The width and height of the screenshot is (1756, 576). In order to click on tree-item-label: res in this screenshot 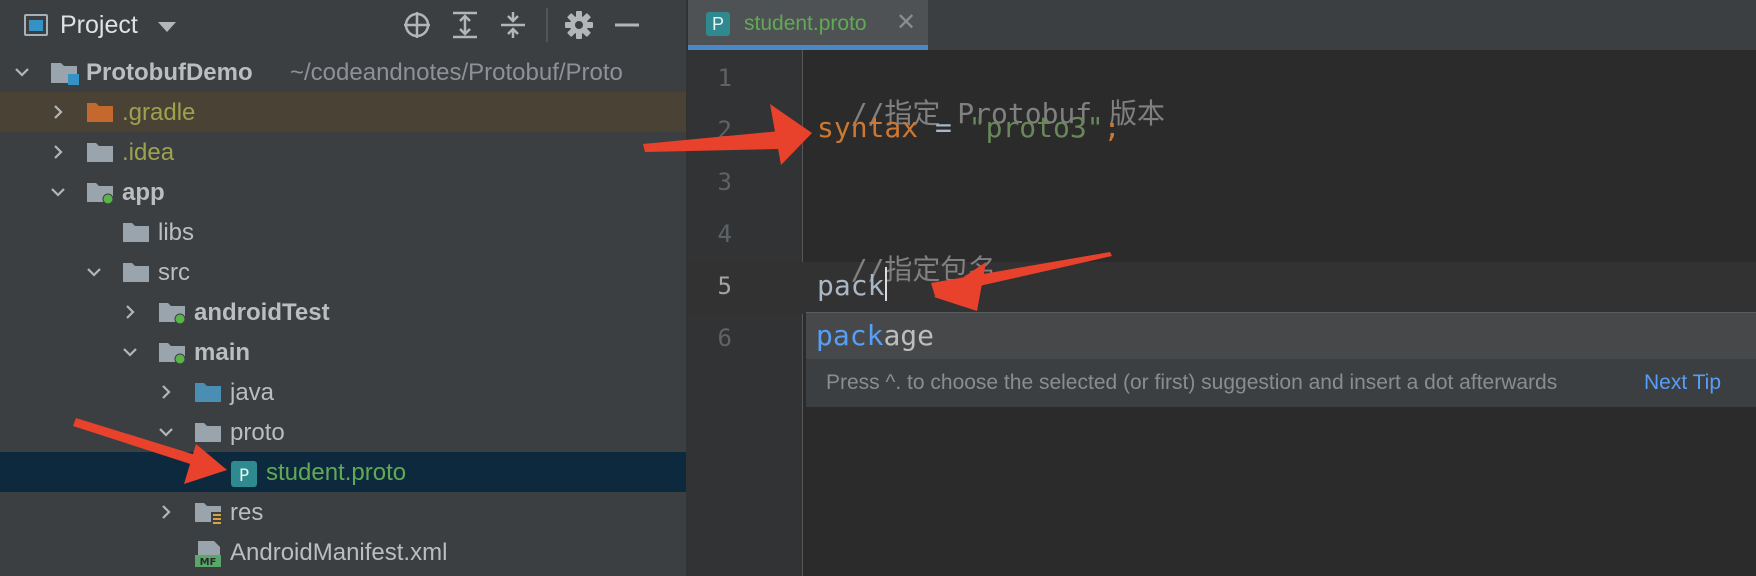, I will do `click(247, 512)`.